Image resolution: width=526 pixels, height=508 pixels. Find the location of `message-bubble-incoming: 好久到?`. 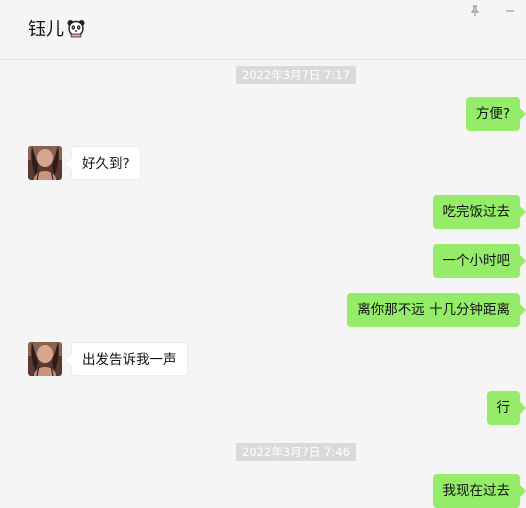

message-bubble-incoming: 好久到? is located at coordinates (103, 163).